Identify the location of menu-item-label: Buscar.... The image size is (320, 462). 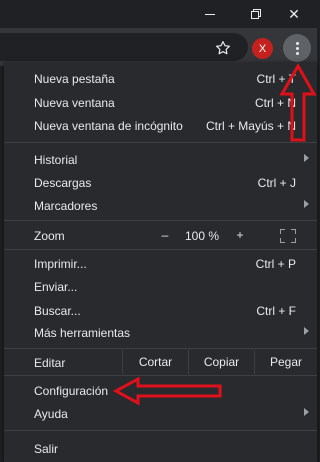
(57, 311).